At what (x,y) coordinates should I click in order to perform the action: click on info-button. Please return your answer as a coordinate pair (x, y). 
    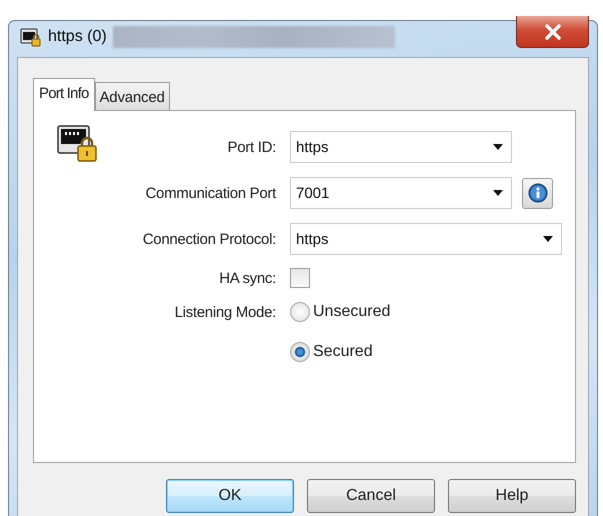
    Looking at the image, I should click on (537, 193).